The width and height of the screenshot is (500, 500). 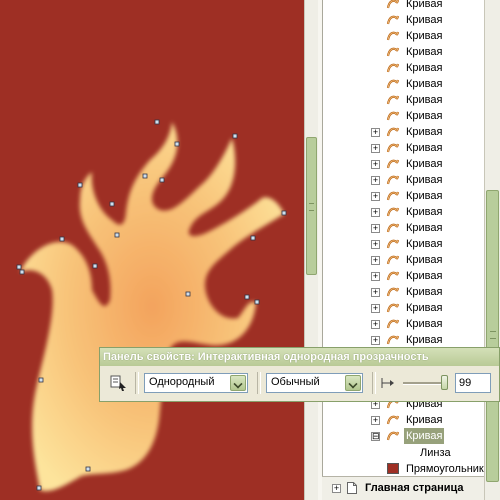 I want to click on slider-knob, so click(x=444, y=382).